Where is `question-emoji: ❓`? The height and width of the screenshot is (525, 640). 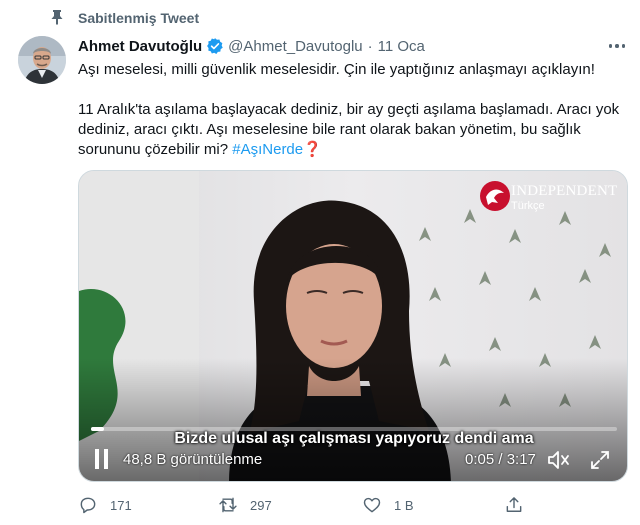
question-emoji: ❓ is located at coordinates (312, 149).